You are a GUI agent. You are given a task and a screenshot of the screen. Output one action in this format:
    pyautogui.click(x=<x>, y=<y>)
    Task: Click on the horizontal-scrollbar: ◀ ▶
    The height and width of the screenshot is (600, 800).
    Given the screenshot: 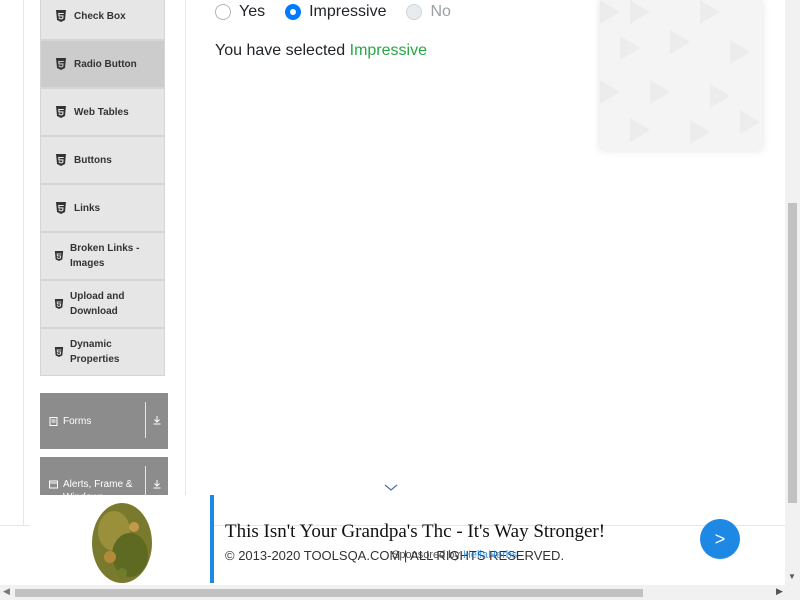 What is the action you would take?
    pyautogui.click(x=400, y=592)
    